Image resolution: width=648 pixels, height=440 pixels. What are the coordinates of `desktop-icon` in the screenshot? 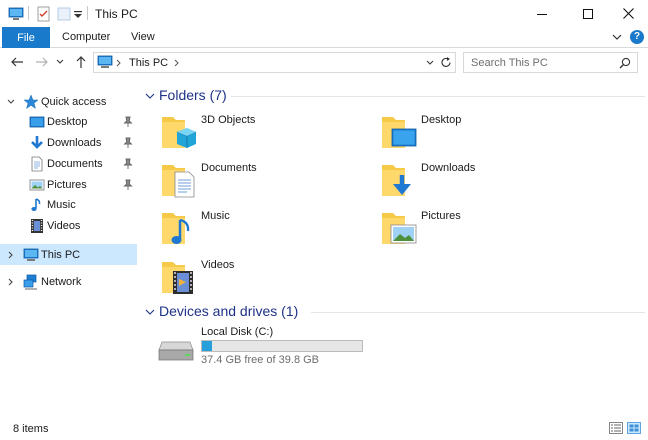 It's located at (37, 122).